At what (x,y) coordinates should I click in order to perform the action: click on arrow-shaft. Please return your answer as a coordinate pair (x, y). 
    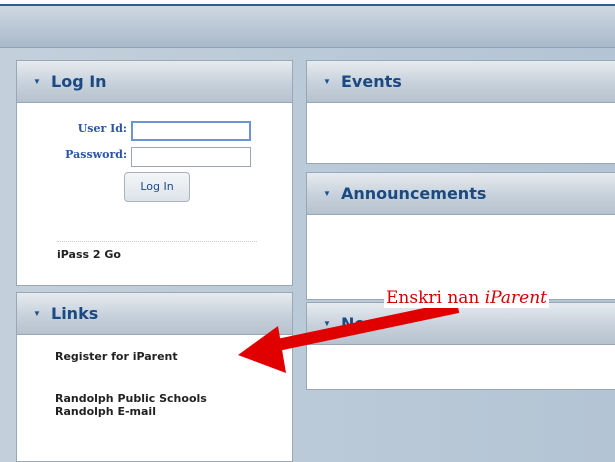
    Looking at the image, I should click on (363, 327).